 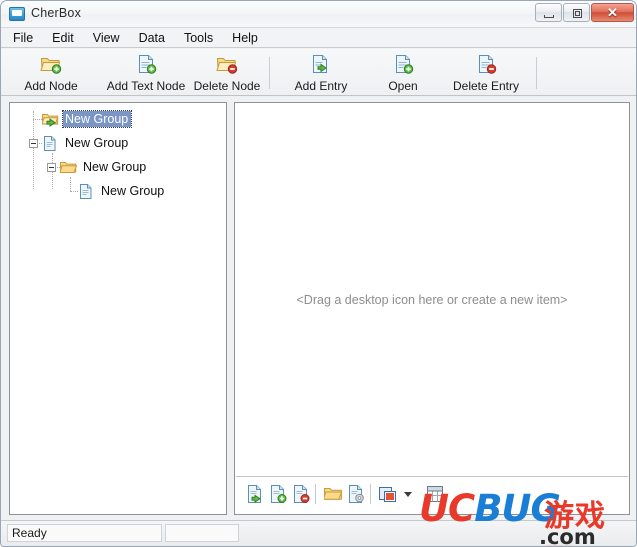 I want to click on tree-node-4-label: New Group, so click(x=133, y=191).